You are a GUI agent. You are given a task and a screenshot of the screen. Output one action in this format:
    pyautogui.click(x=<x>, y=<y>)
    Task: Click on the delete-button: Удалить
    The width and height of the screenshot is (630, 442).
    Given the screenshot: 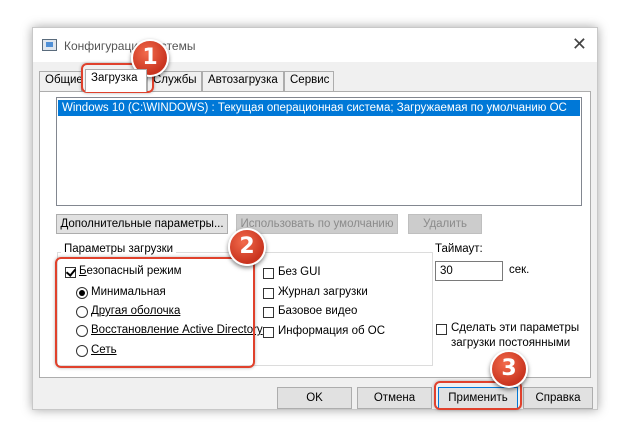 What is the action you would take?
    pyautogui.click(x=445, y=224)
    